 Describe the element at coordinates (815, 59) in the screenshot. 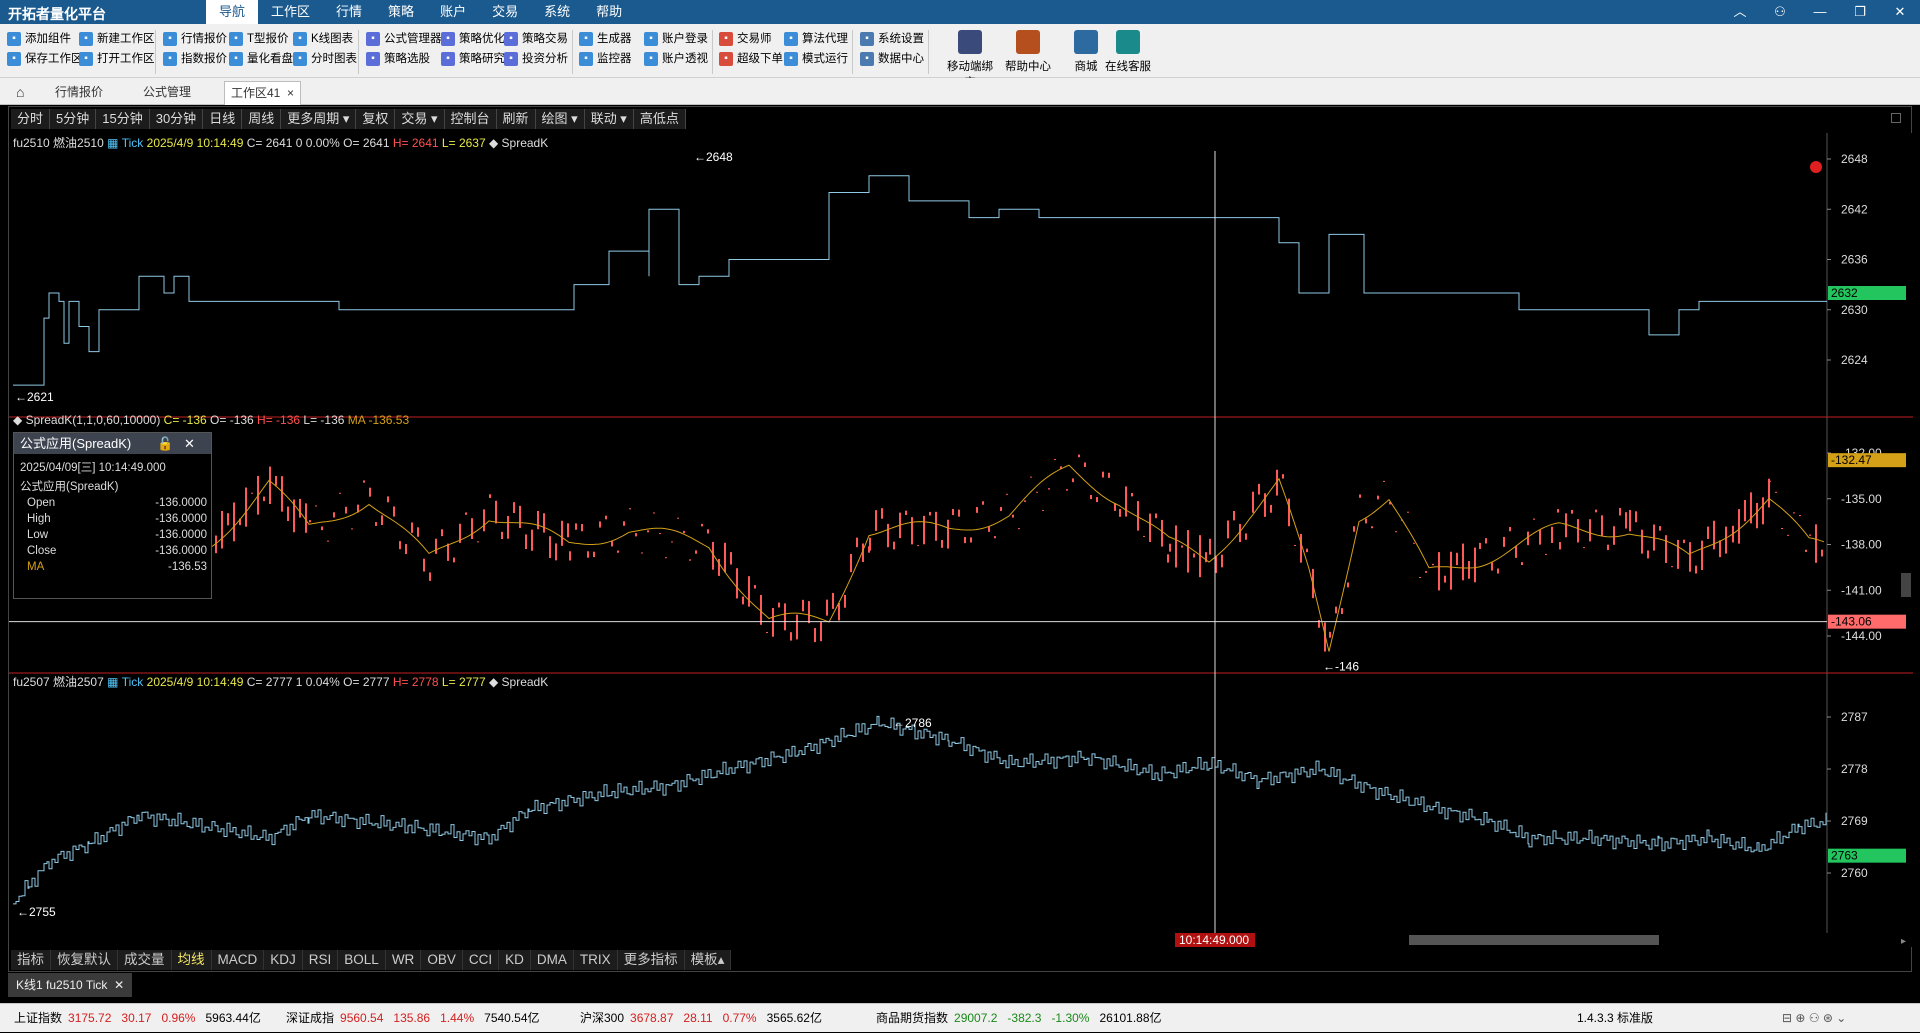

I see `ribbon-button-1-11: ▪ 模式运行` at that location.